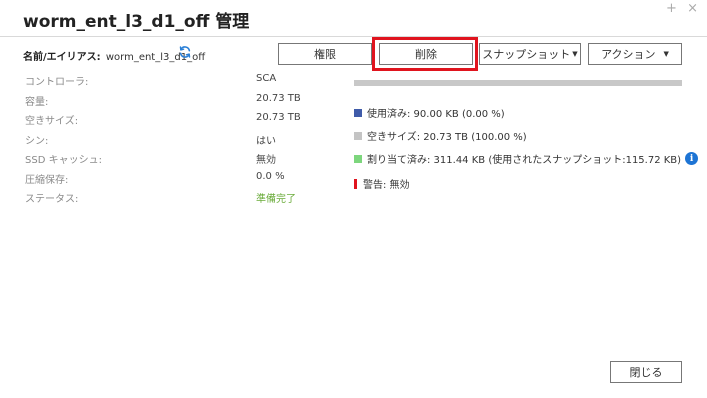  What do you see at coordinates (37, 141) in the screenshot?
I see `property-key: シン:` at bounding box center [37, 141].